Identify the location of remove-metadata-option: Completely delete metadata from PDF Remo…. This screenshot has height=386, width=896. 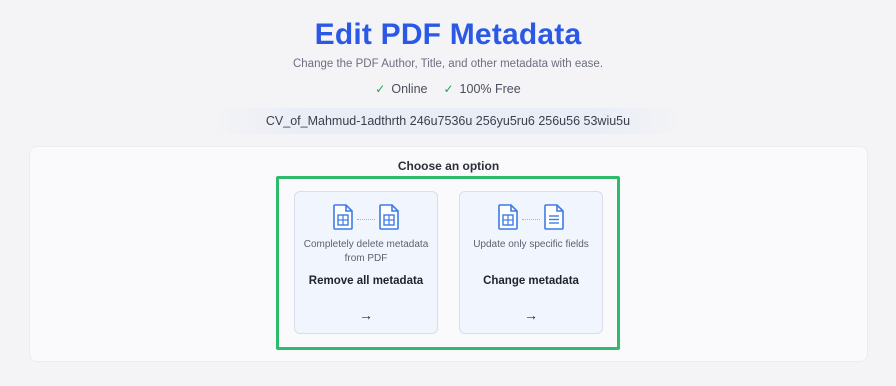
(366, 262).